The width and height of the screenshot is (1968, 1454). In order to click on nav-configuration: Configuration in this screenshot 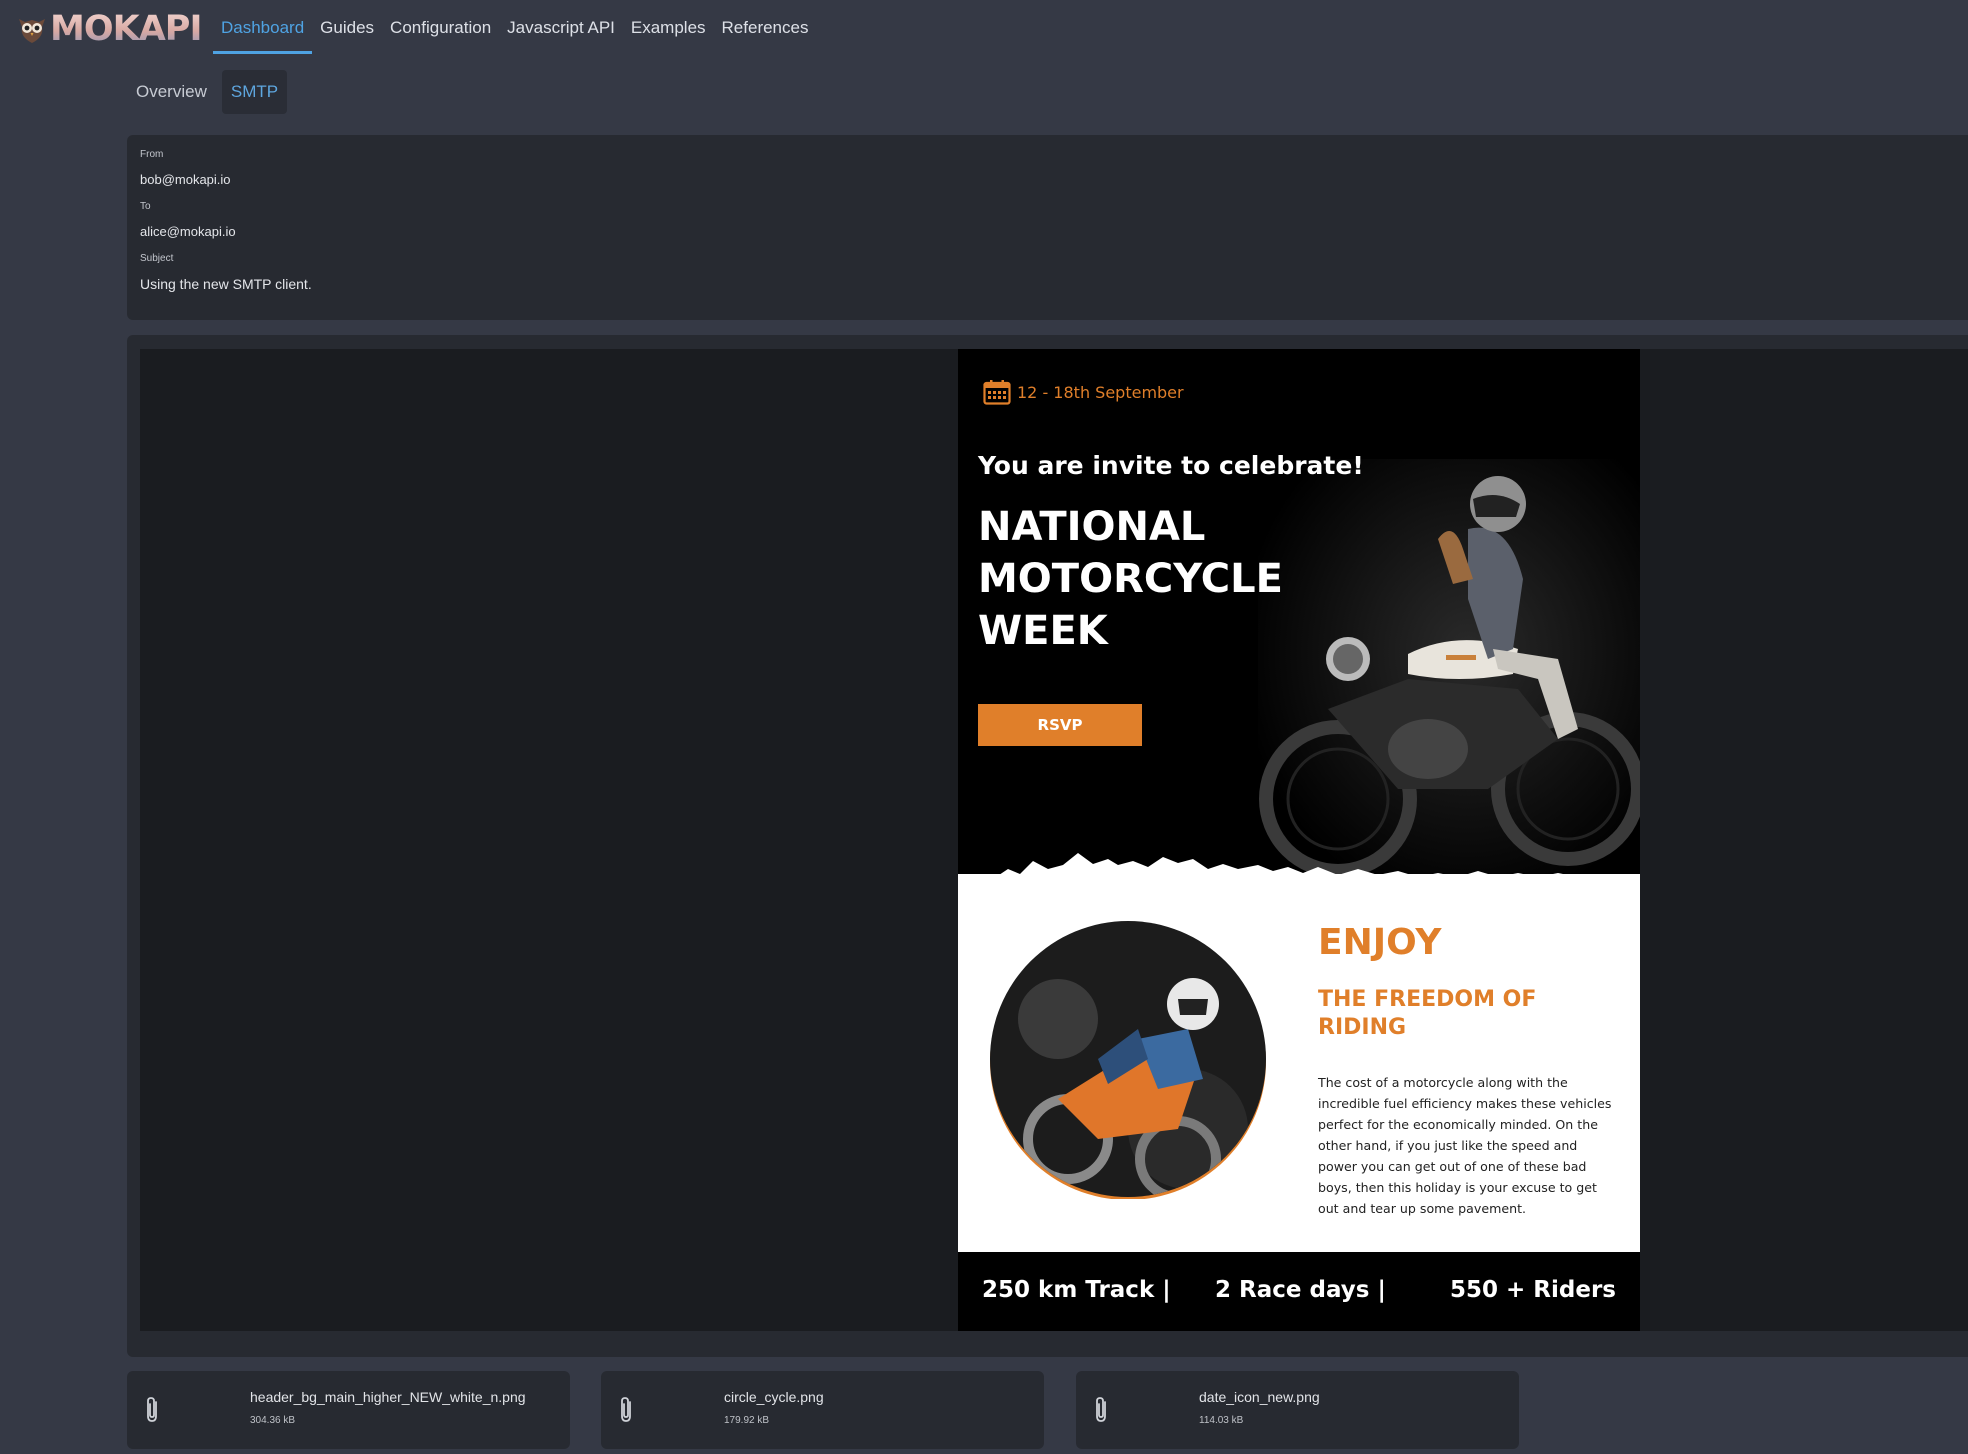, I will do `click(440, 27)`.